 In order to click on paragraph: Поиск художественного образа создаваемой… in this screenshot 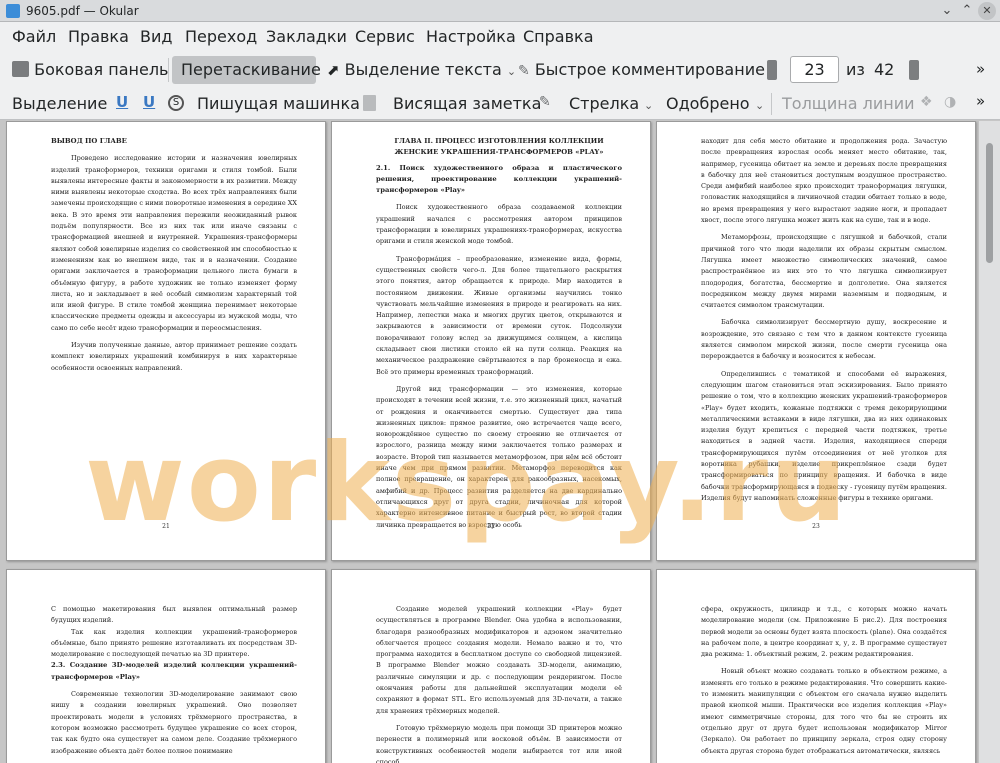, I will do `click(499, 224)`.